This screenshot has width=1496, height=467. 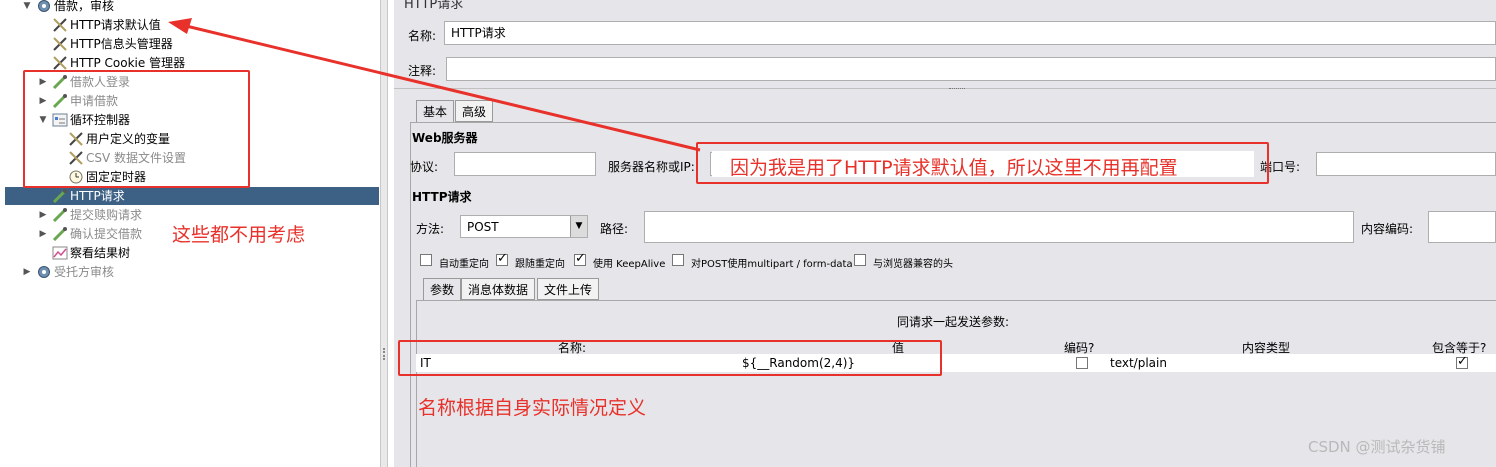 I want to click on server-note: 因为我是用了HTTP请求默认值，所以这里不用再配置, so click(x=954, y=168).